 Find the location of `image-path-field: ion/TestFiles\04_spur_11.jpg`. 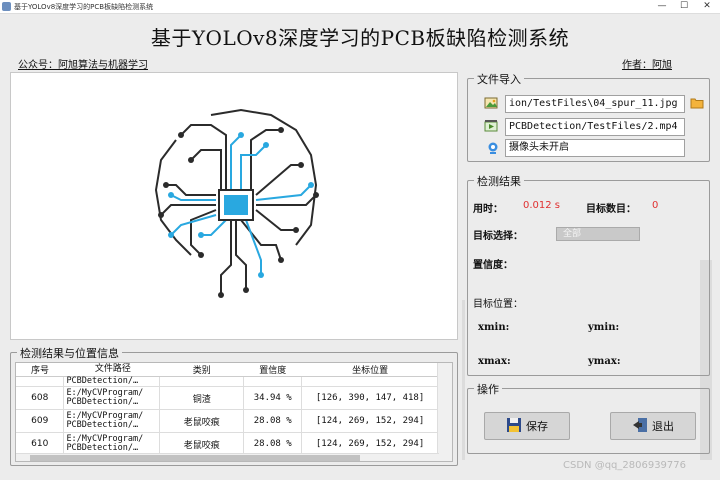

image-path-field: ion/TestFiles\04_spur_11.jpg is located at coordinates (595, 104).